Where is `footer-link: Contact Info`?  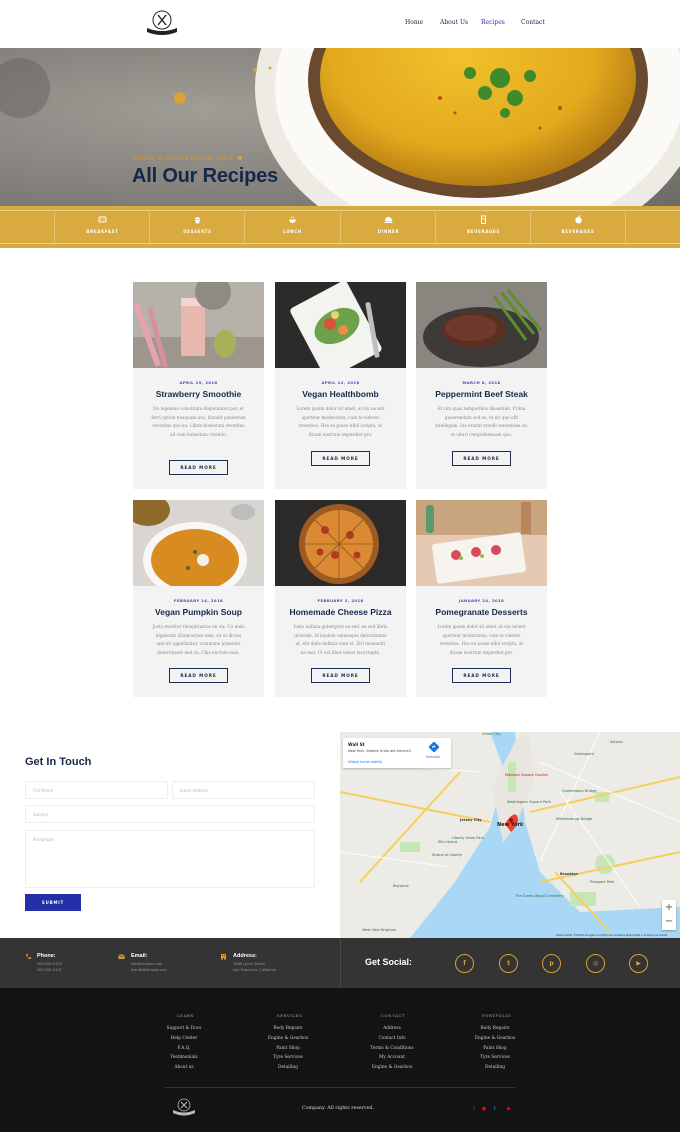 footer-link: Contact Info is located at coordinates (392, 1038).